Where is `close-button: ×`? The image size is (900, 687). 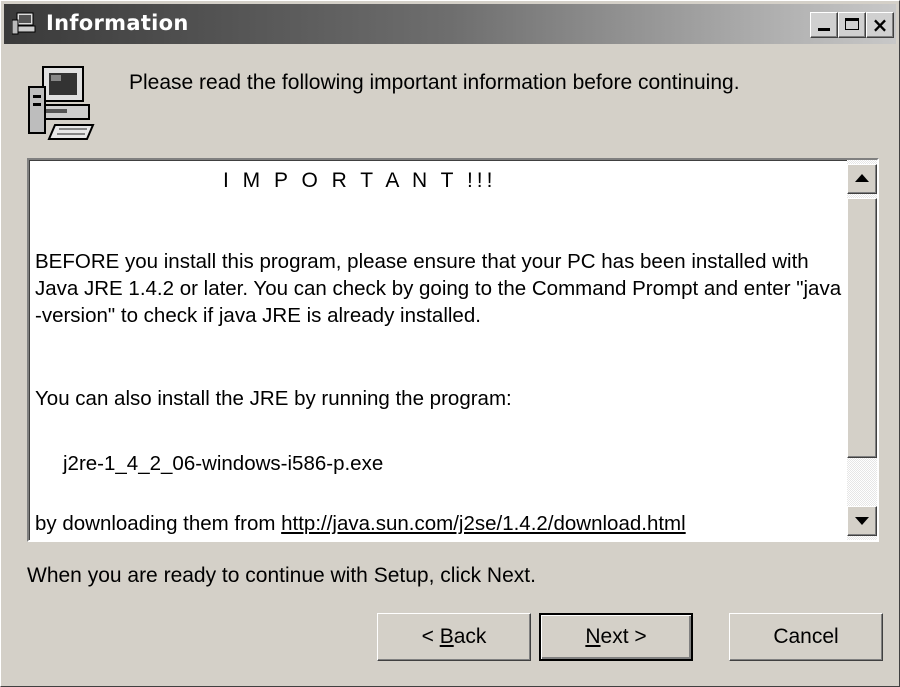 close-button: × is located at coordinates (880, 25).